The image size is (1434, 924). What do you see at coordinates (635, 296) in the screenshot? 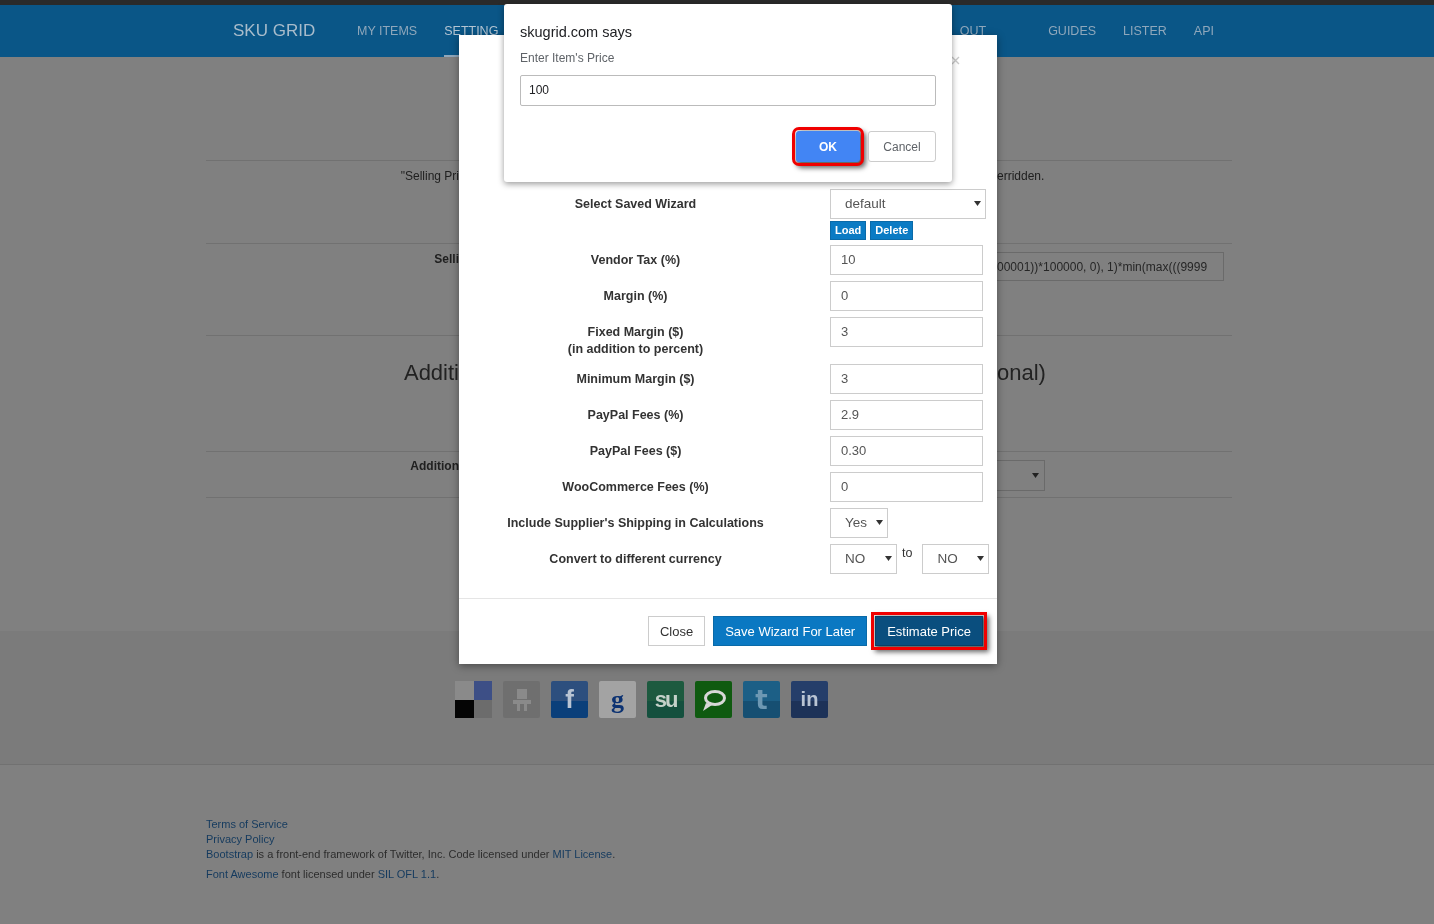
I see `field-label: Margin (%)` at bounding box center [635, 296].